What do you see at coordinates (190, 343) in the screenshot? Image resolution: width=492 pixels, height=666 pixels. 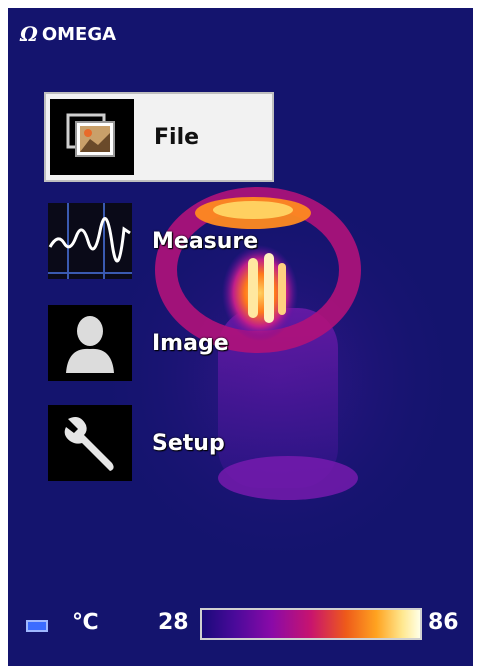 I see `menu-label-image: Image` at bounding box center [190, 343].